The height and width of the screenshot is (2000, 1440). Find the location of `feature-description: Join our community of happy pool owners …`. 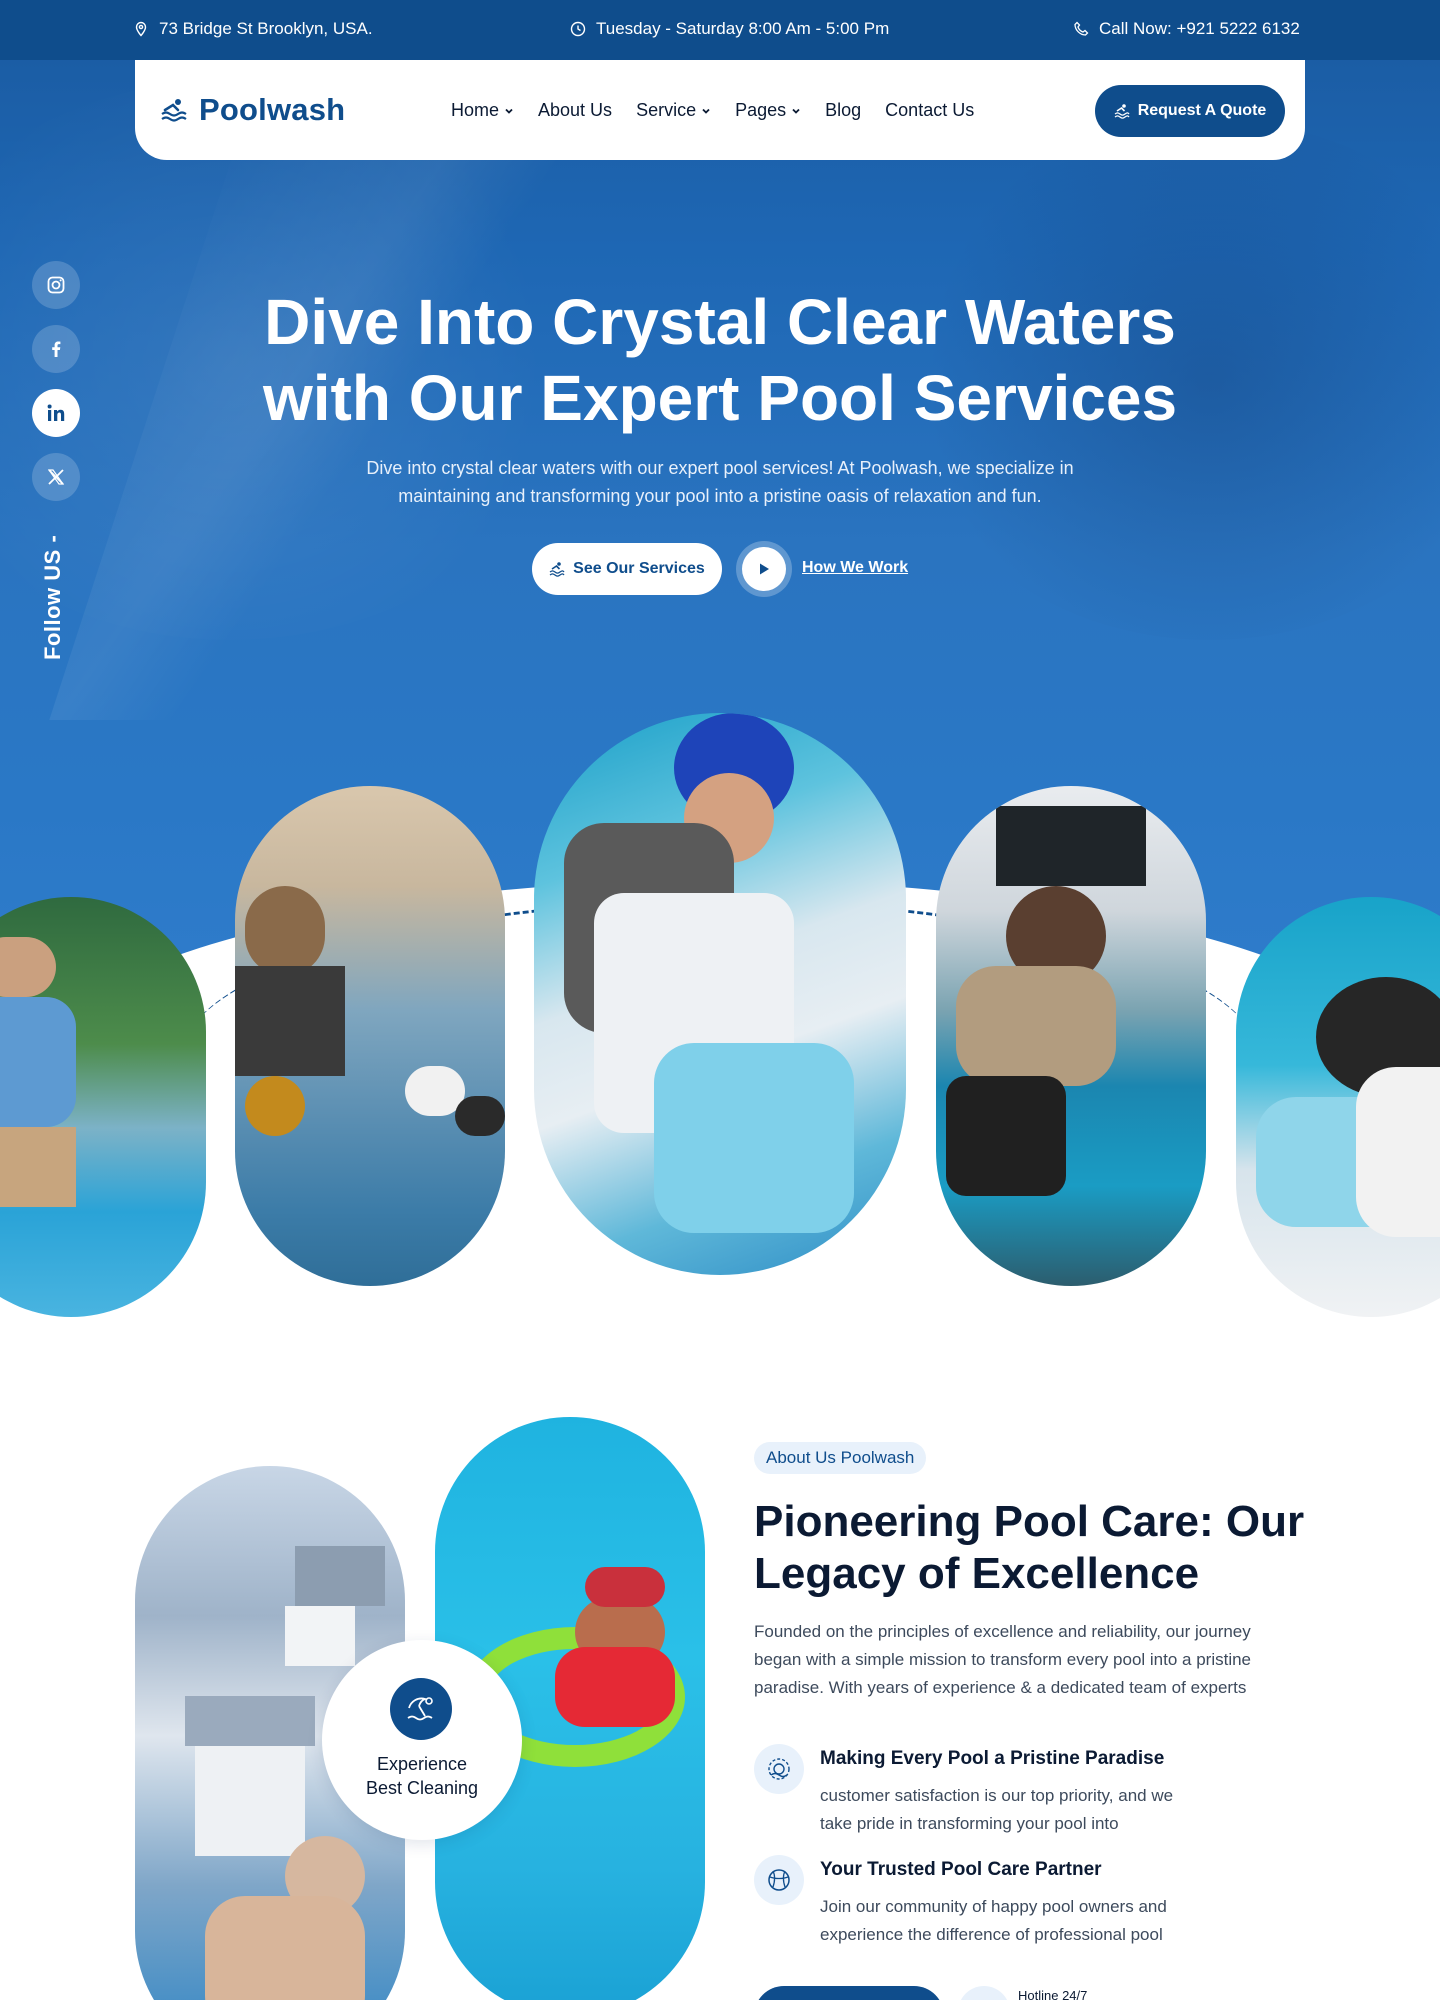

feature-description: Join our community of happy pool owners … is located at coordinates (1030, 1921).